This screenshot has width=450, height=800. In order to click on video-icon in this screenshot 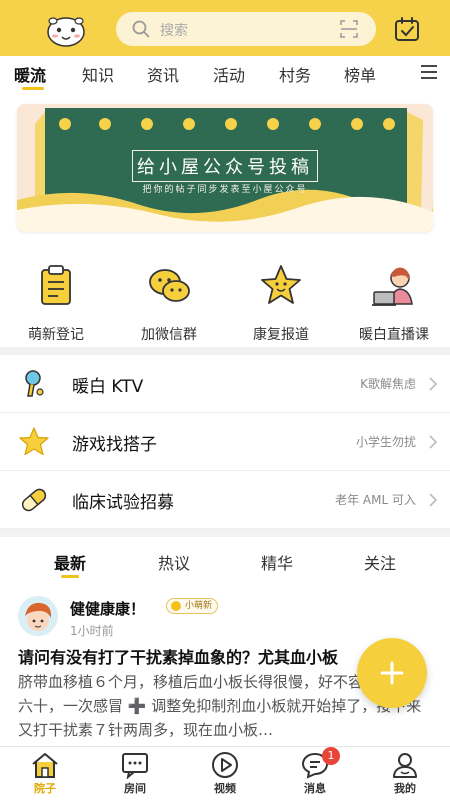, I will do `click(225, 765)`.